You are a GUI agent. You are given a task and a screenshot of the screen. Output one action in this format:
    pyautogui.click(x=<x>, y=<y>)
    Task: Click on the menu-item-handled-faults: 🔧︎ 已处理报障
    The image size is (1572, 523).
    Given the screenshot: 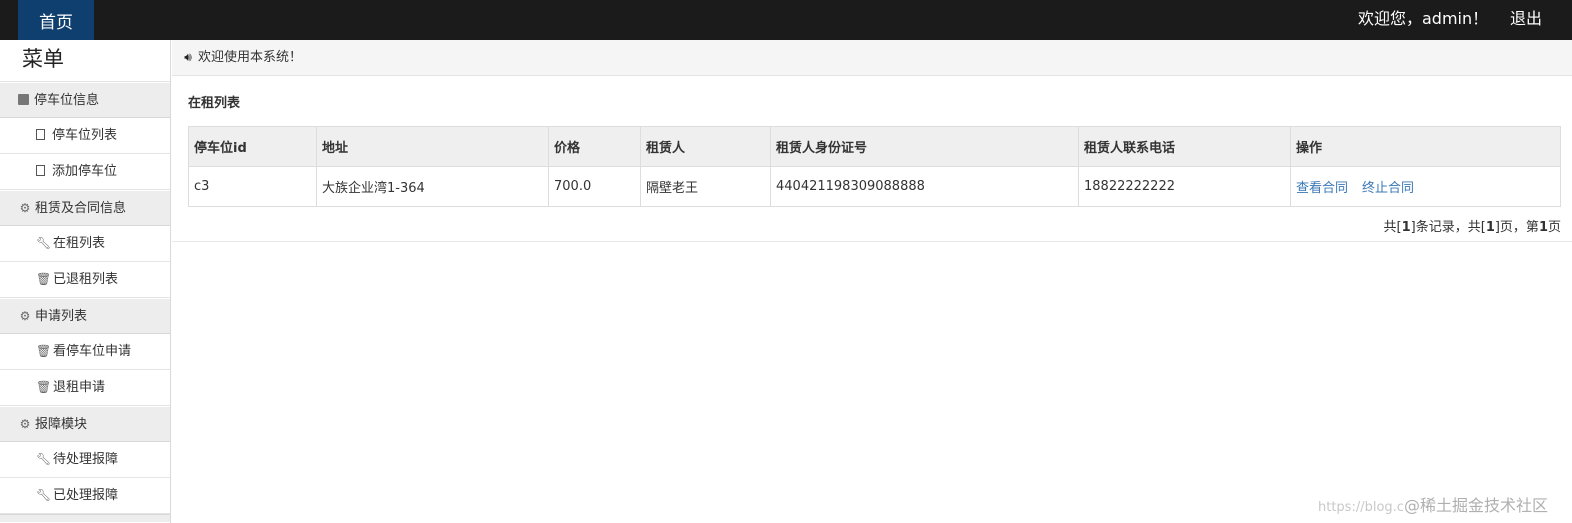 What is the action you would take?
    pyautogui.click(x=85, y=496)
    